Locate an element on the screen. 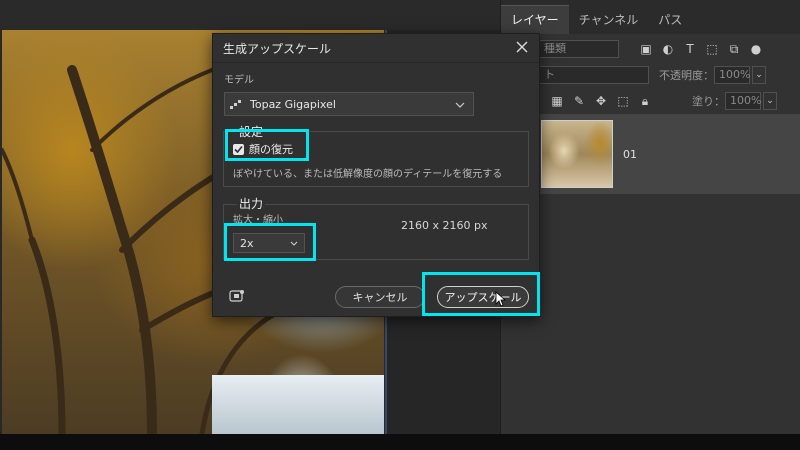  lock-transparency-icon: ▦ is located at coordinates (557, 101).